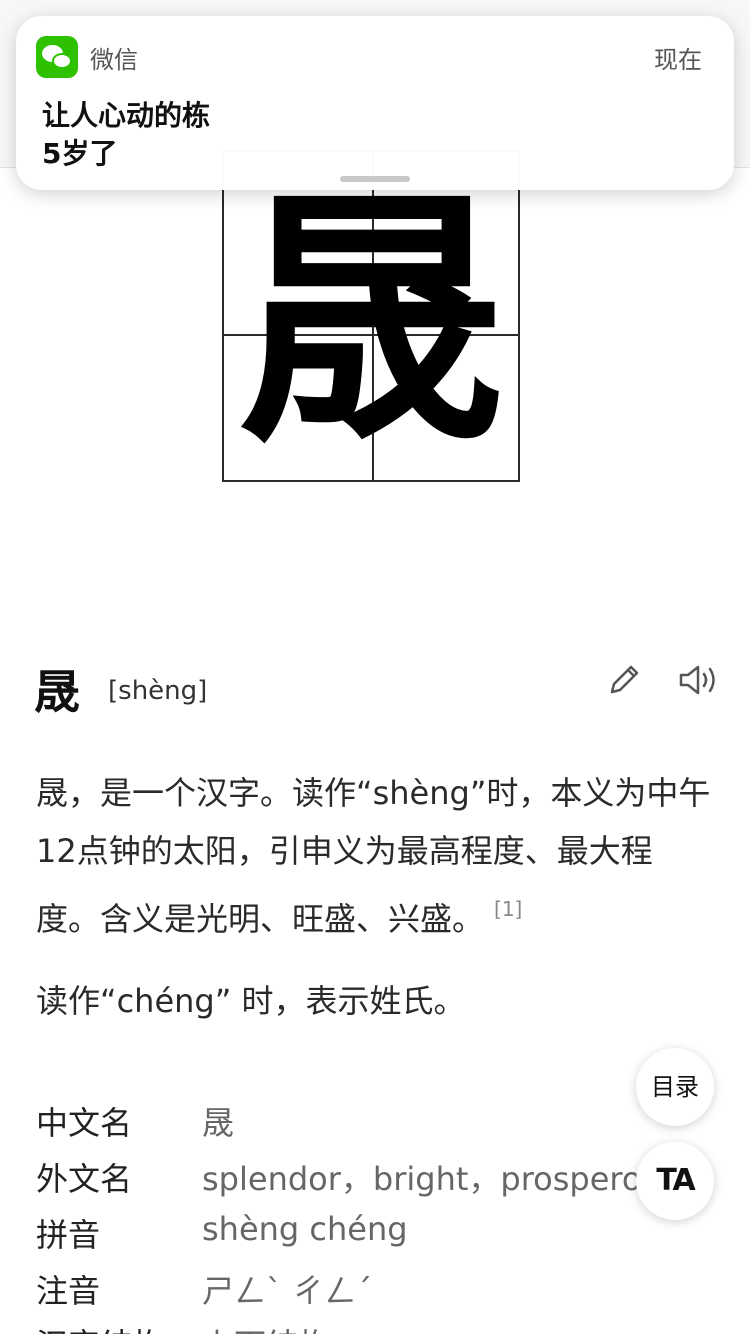  What do you see at coordinates (84, 1123) in the screenshot?
I see `info-key: 中文名` at bounding box center [84, 1123].